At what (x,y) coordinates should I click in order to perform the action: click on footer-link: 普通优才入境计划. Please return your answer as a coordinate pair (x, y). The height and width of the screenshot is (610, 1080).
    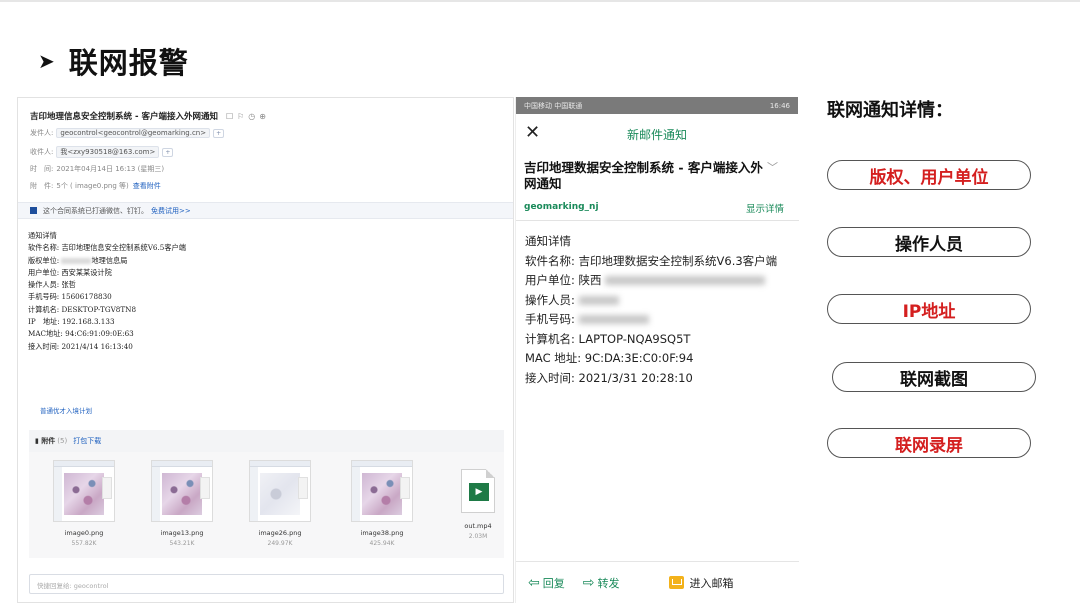
    Looking at the image, I should click on (66, 410).